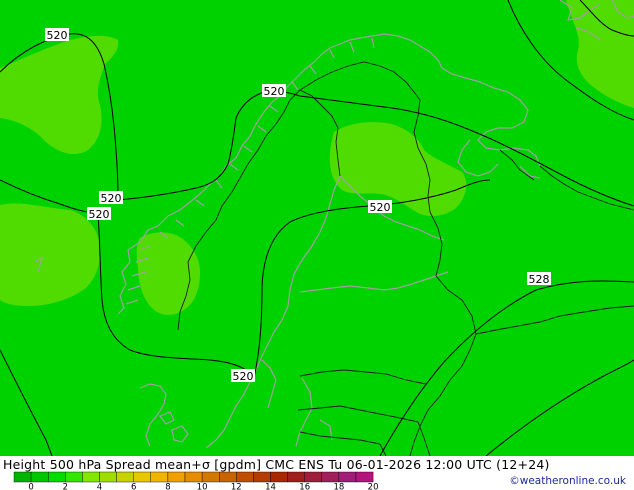 This screenshot has width=634, height=490. Describe the element at coordinates (65, 486) in the screenshot. I see `legend-tick-label: 2` at that location.